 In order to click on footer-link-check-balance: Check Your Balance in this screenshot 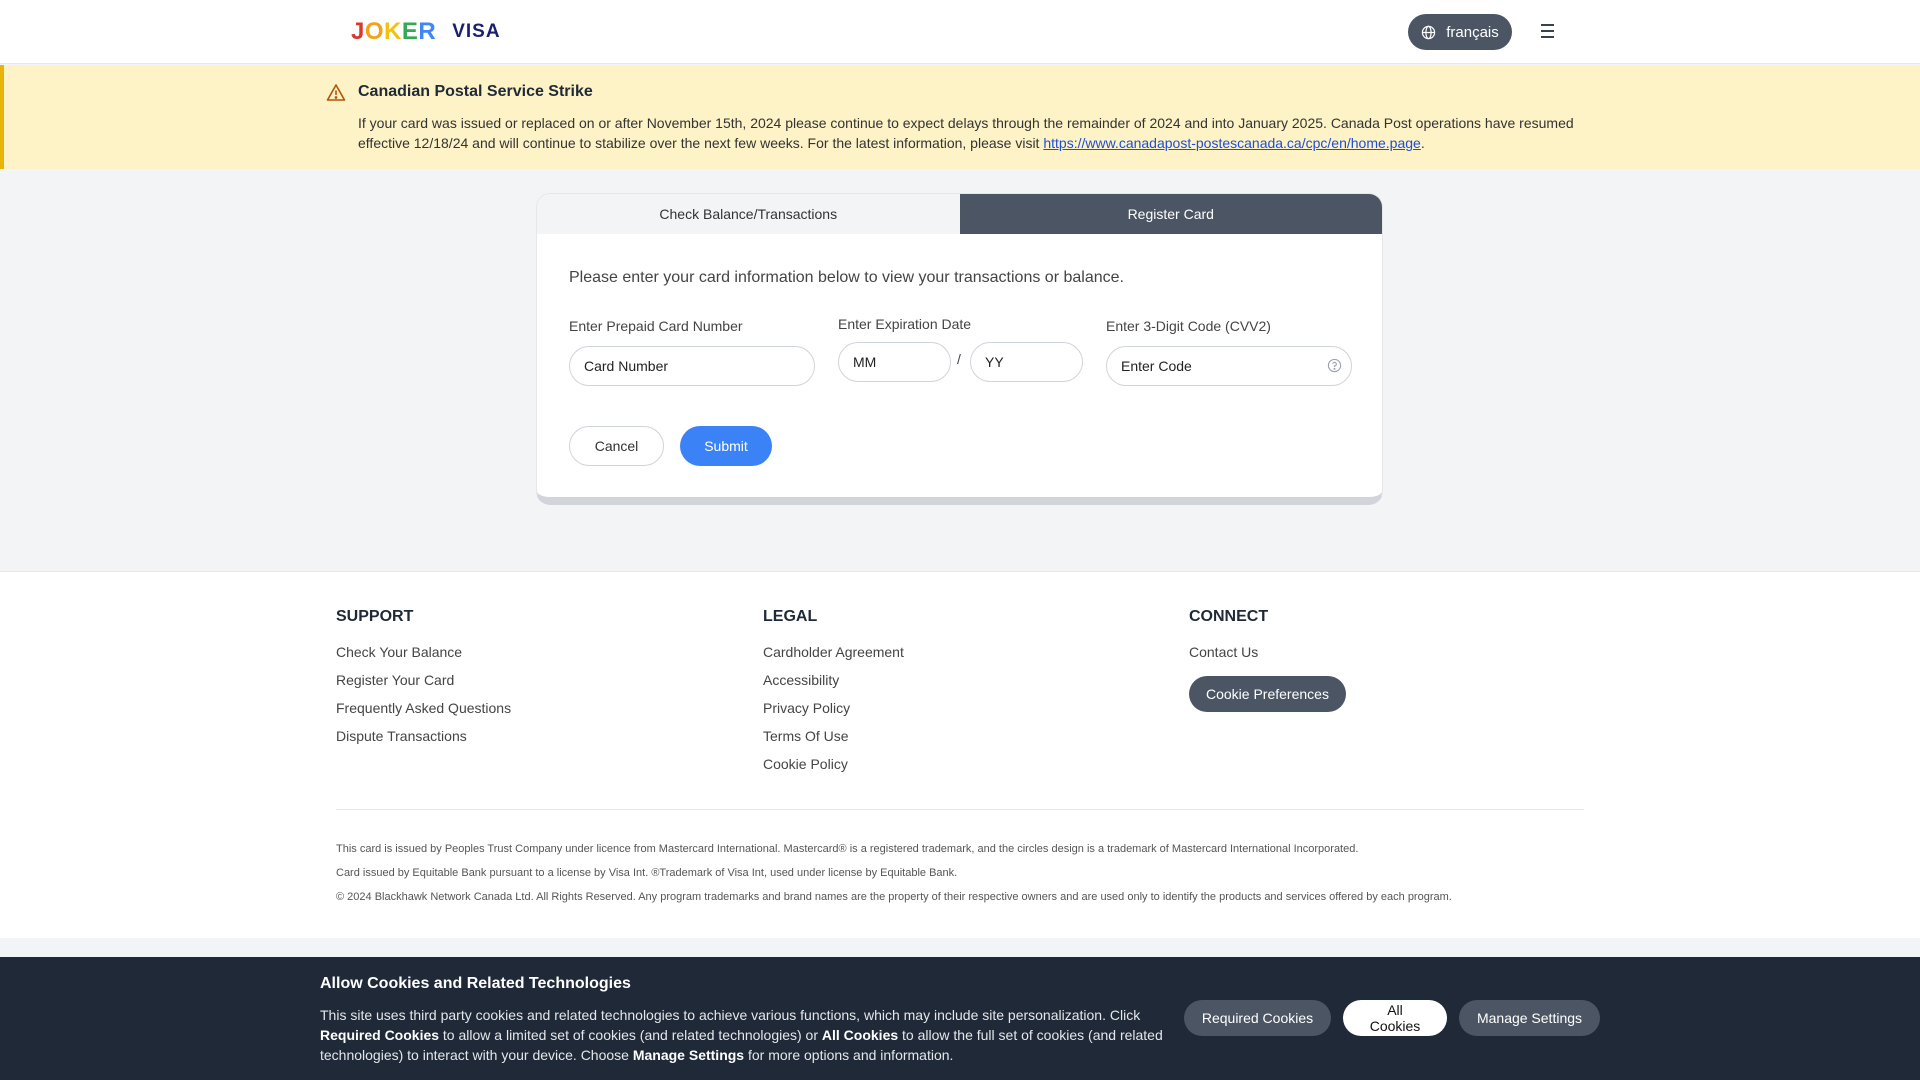, I will do `click(423, 652)`.